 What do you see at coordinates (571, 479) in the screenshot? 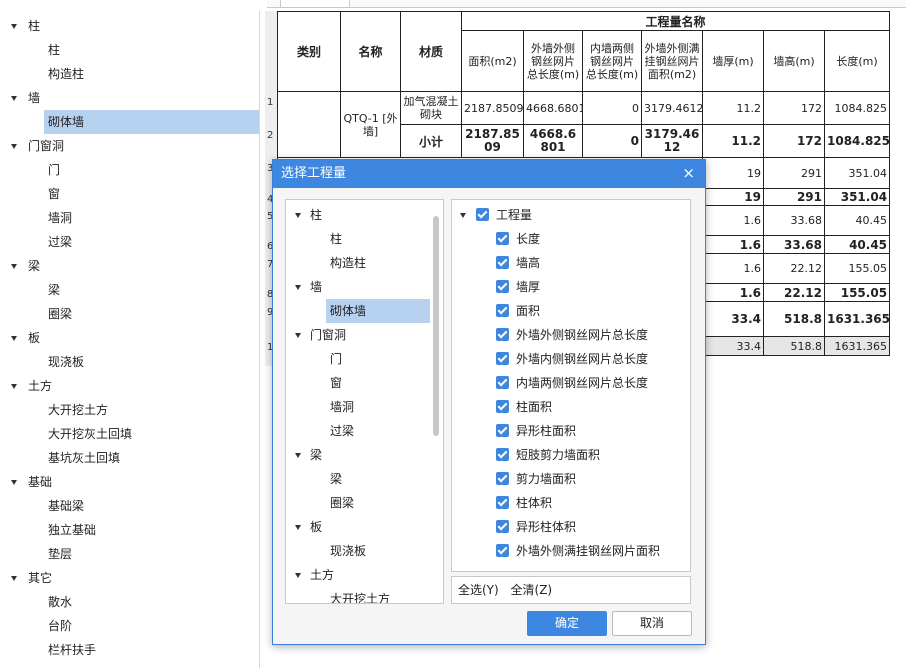
I see `quantity-checkbox-row: 剪力墙面积` at bounding box center [571, 479].